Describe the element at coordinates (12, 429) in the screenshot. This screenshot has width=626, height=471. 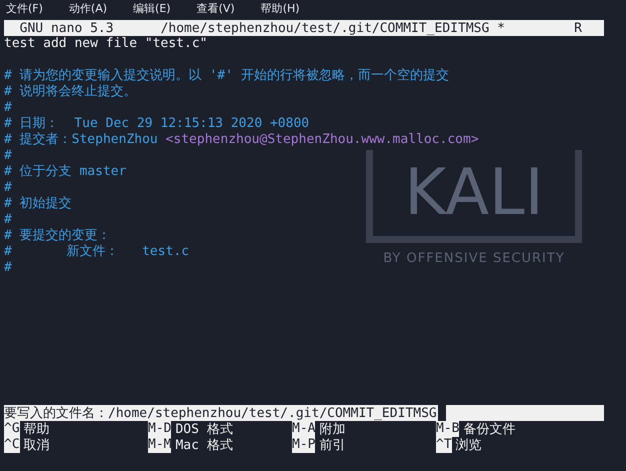
I see `shortcut-key: ^G` at that location.